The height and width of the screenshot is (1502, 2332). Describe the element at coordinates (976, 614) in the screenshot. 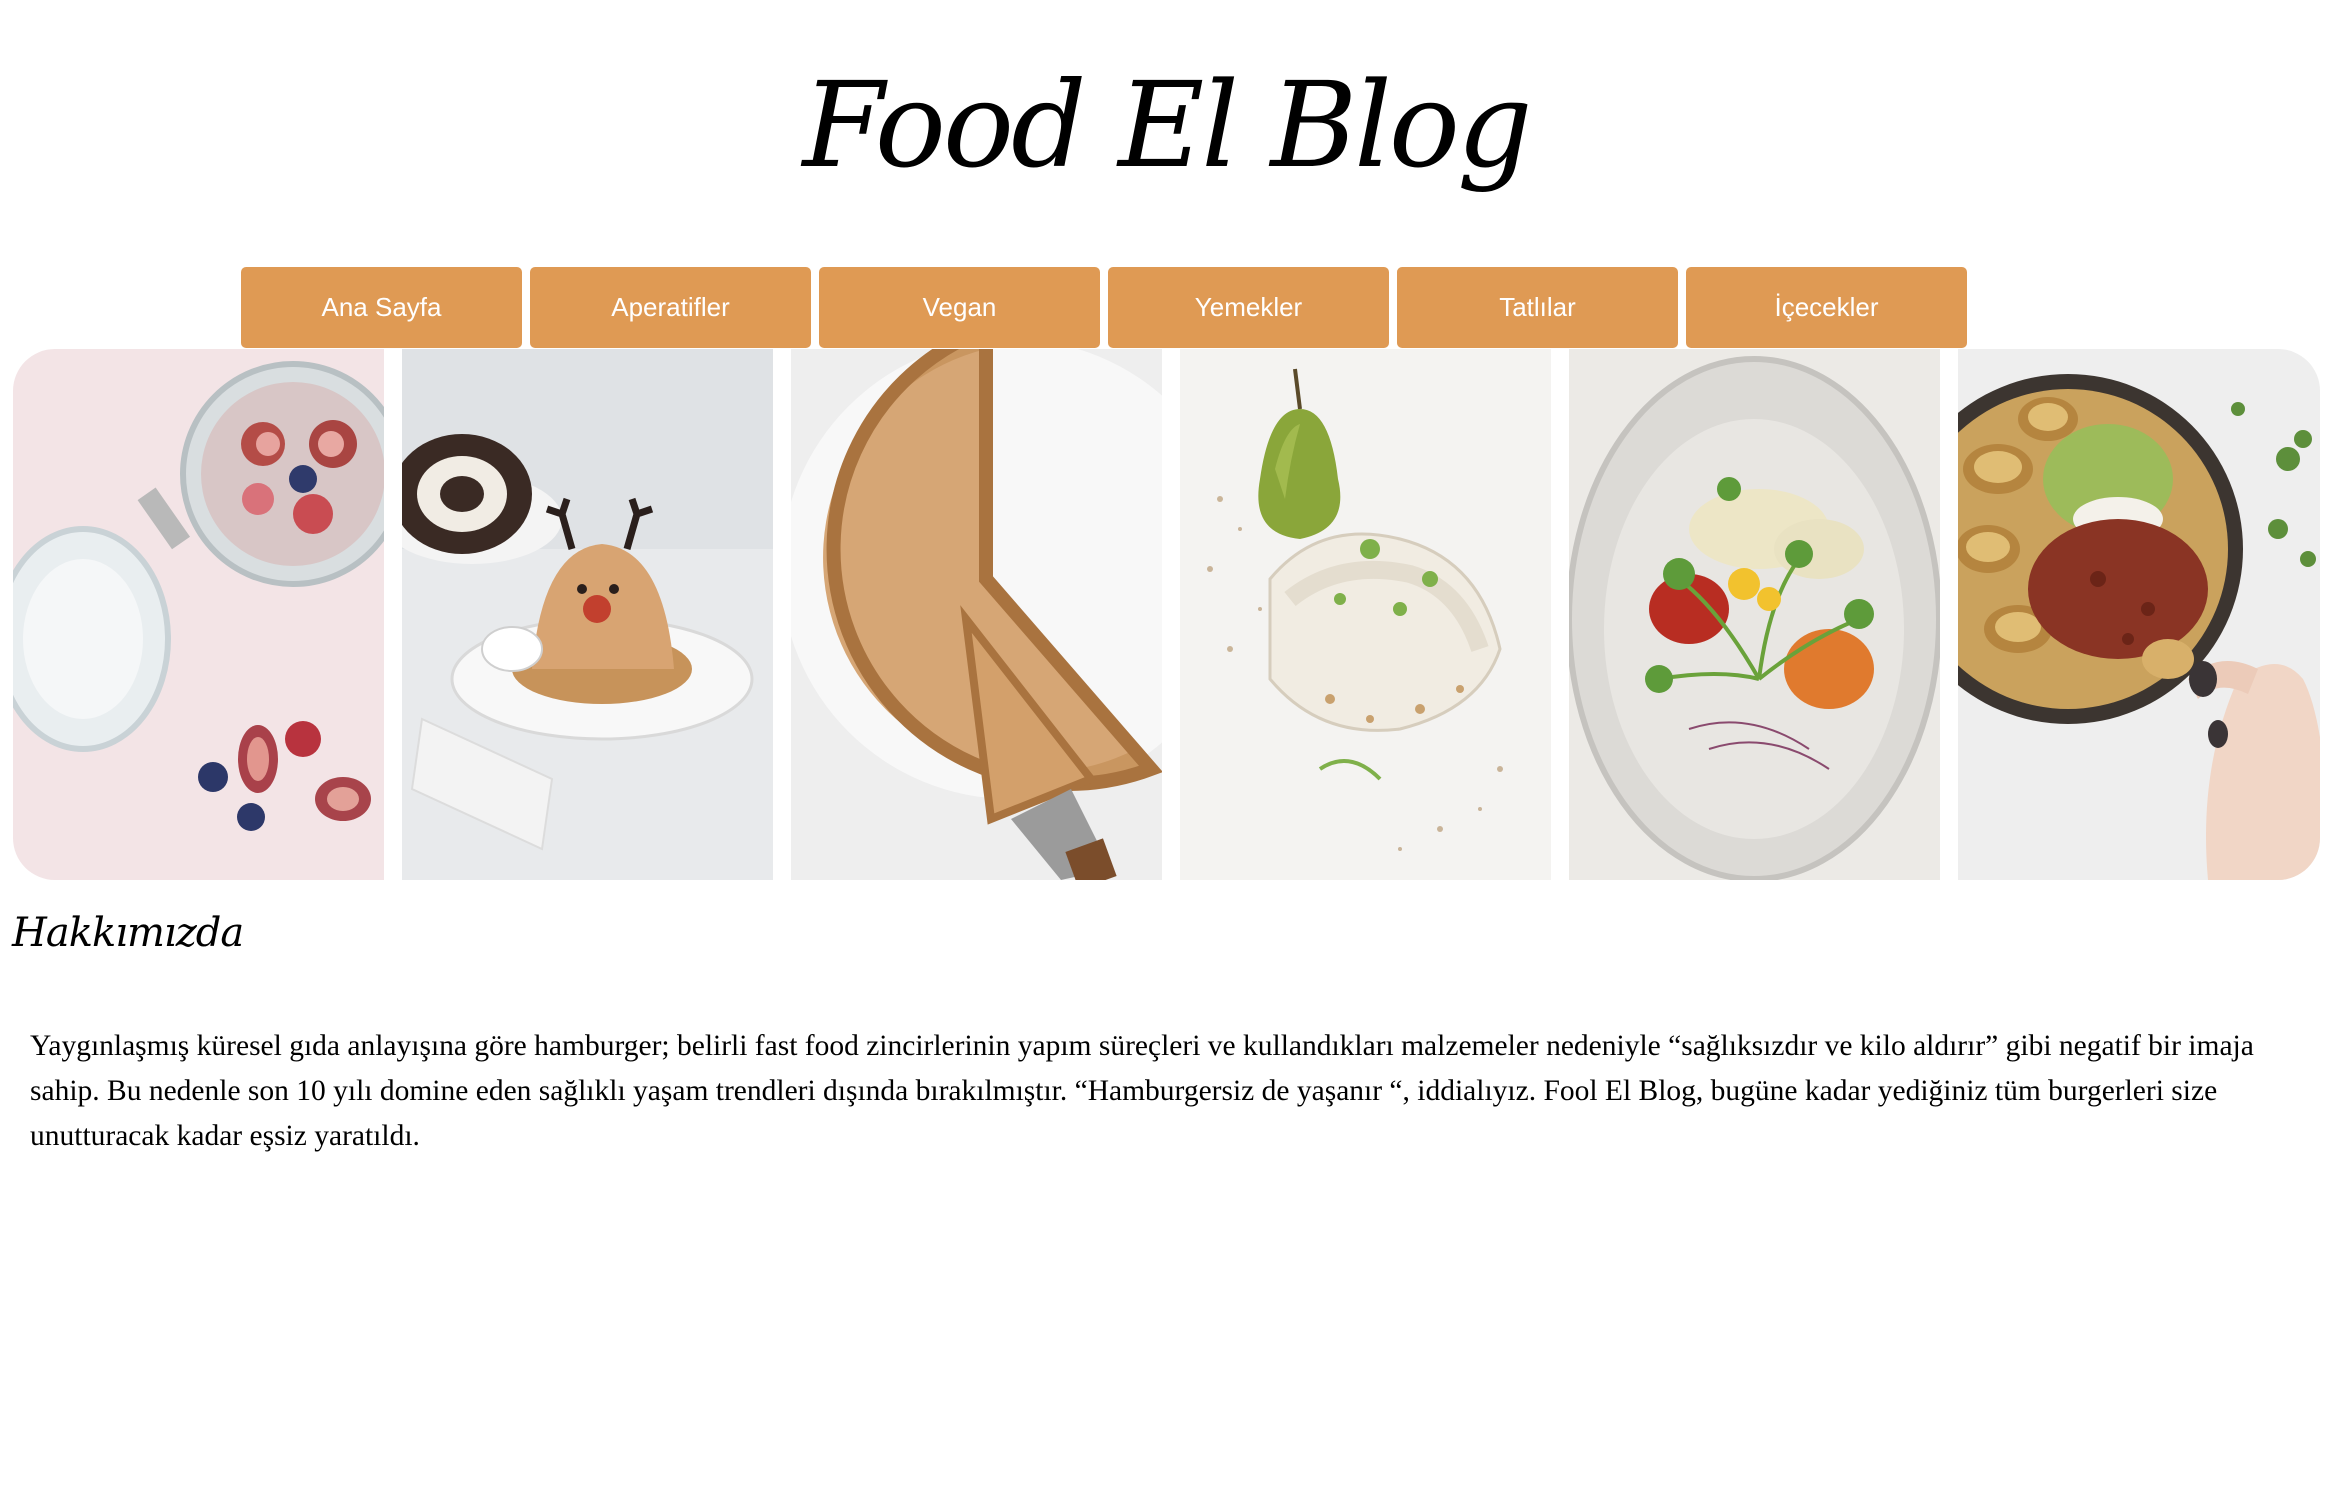

I see `pie-slice-photo` at that location.